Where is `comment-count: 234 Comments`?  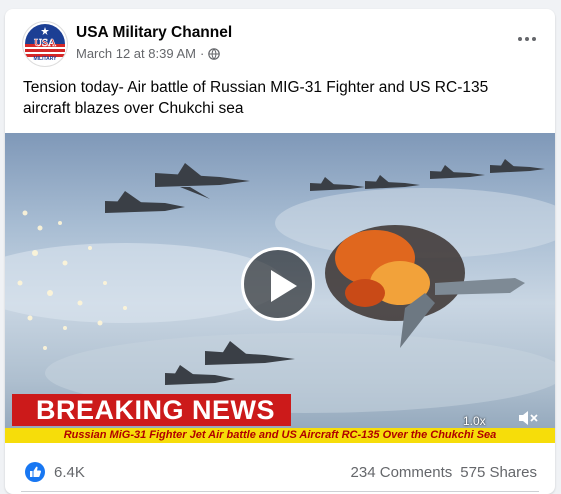
comment-count: 234 Comments is located at coordinates (402, 472).